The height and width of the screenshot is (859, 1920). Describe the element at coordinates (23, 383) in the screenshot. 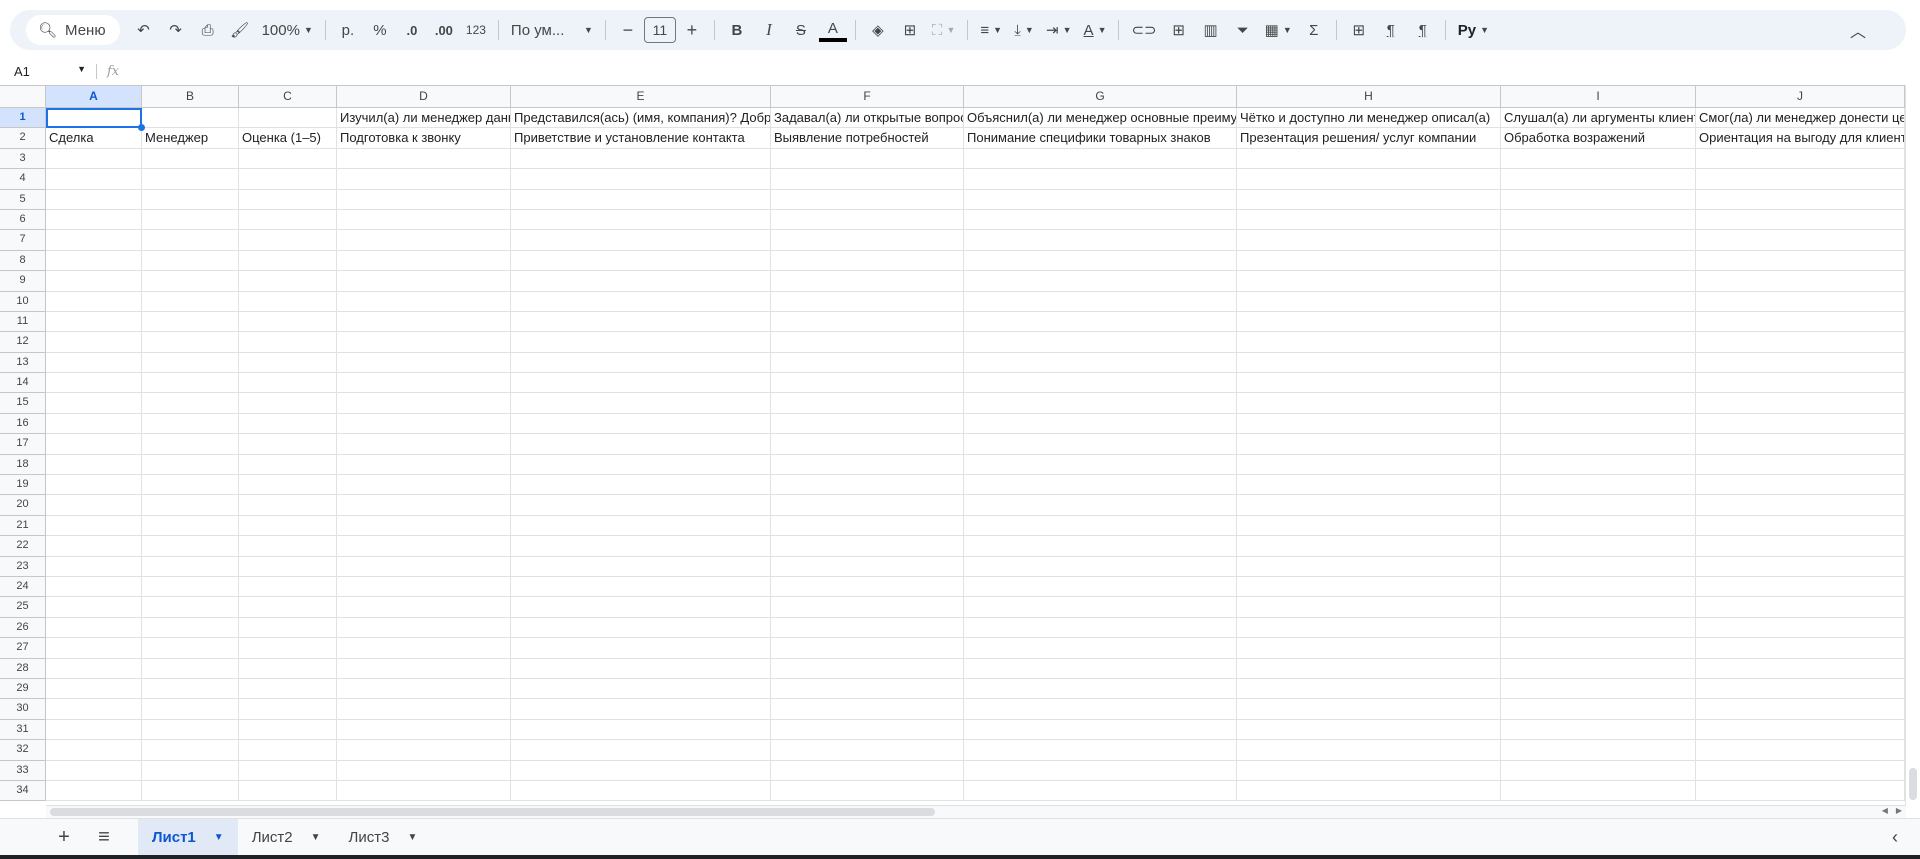

I see `row-header: 14` at that location.